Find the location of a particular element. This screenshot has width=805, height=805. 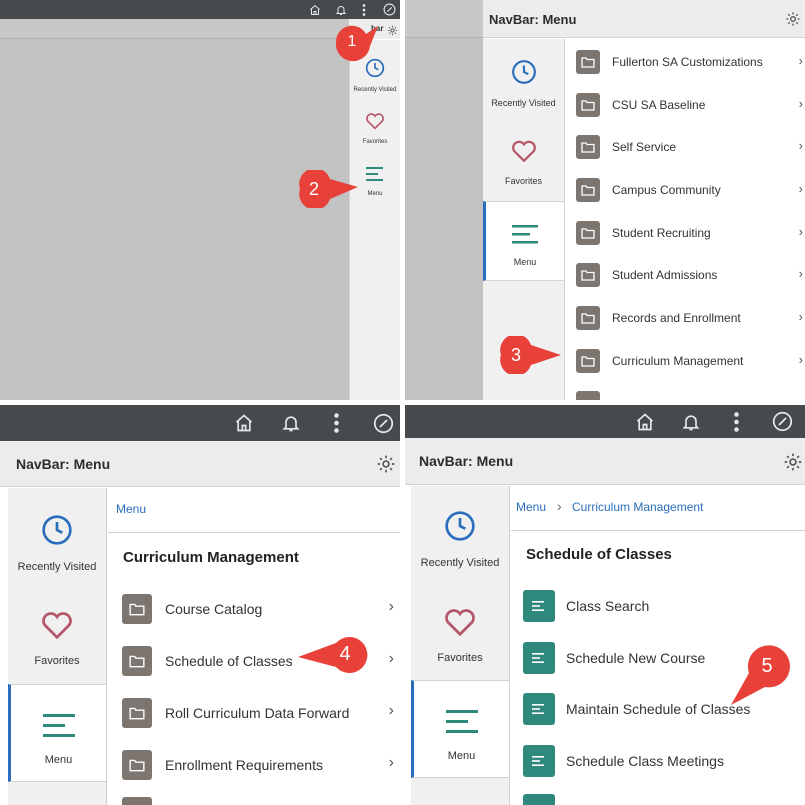

callout-badge-5: 5 is located at coordinates (760, 676).